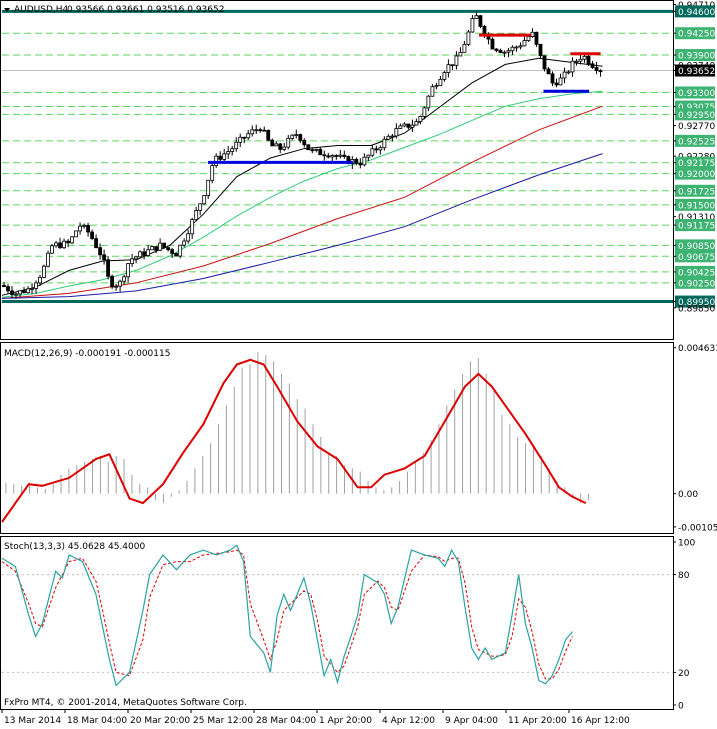 The width and height of the screenshot is (717, 729). I want to click on macd-tick-label: 0.00, so click(688, 495).